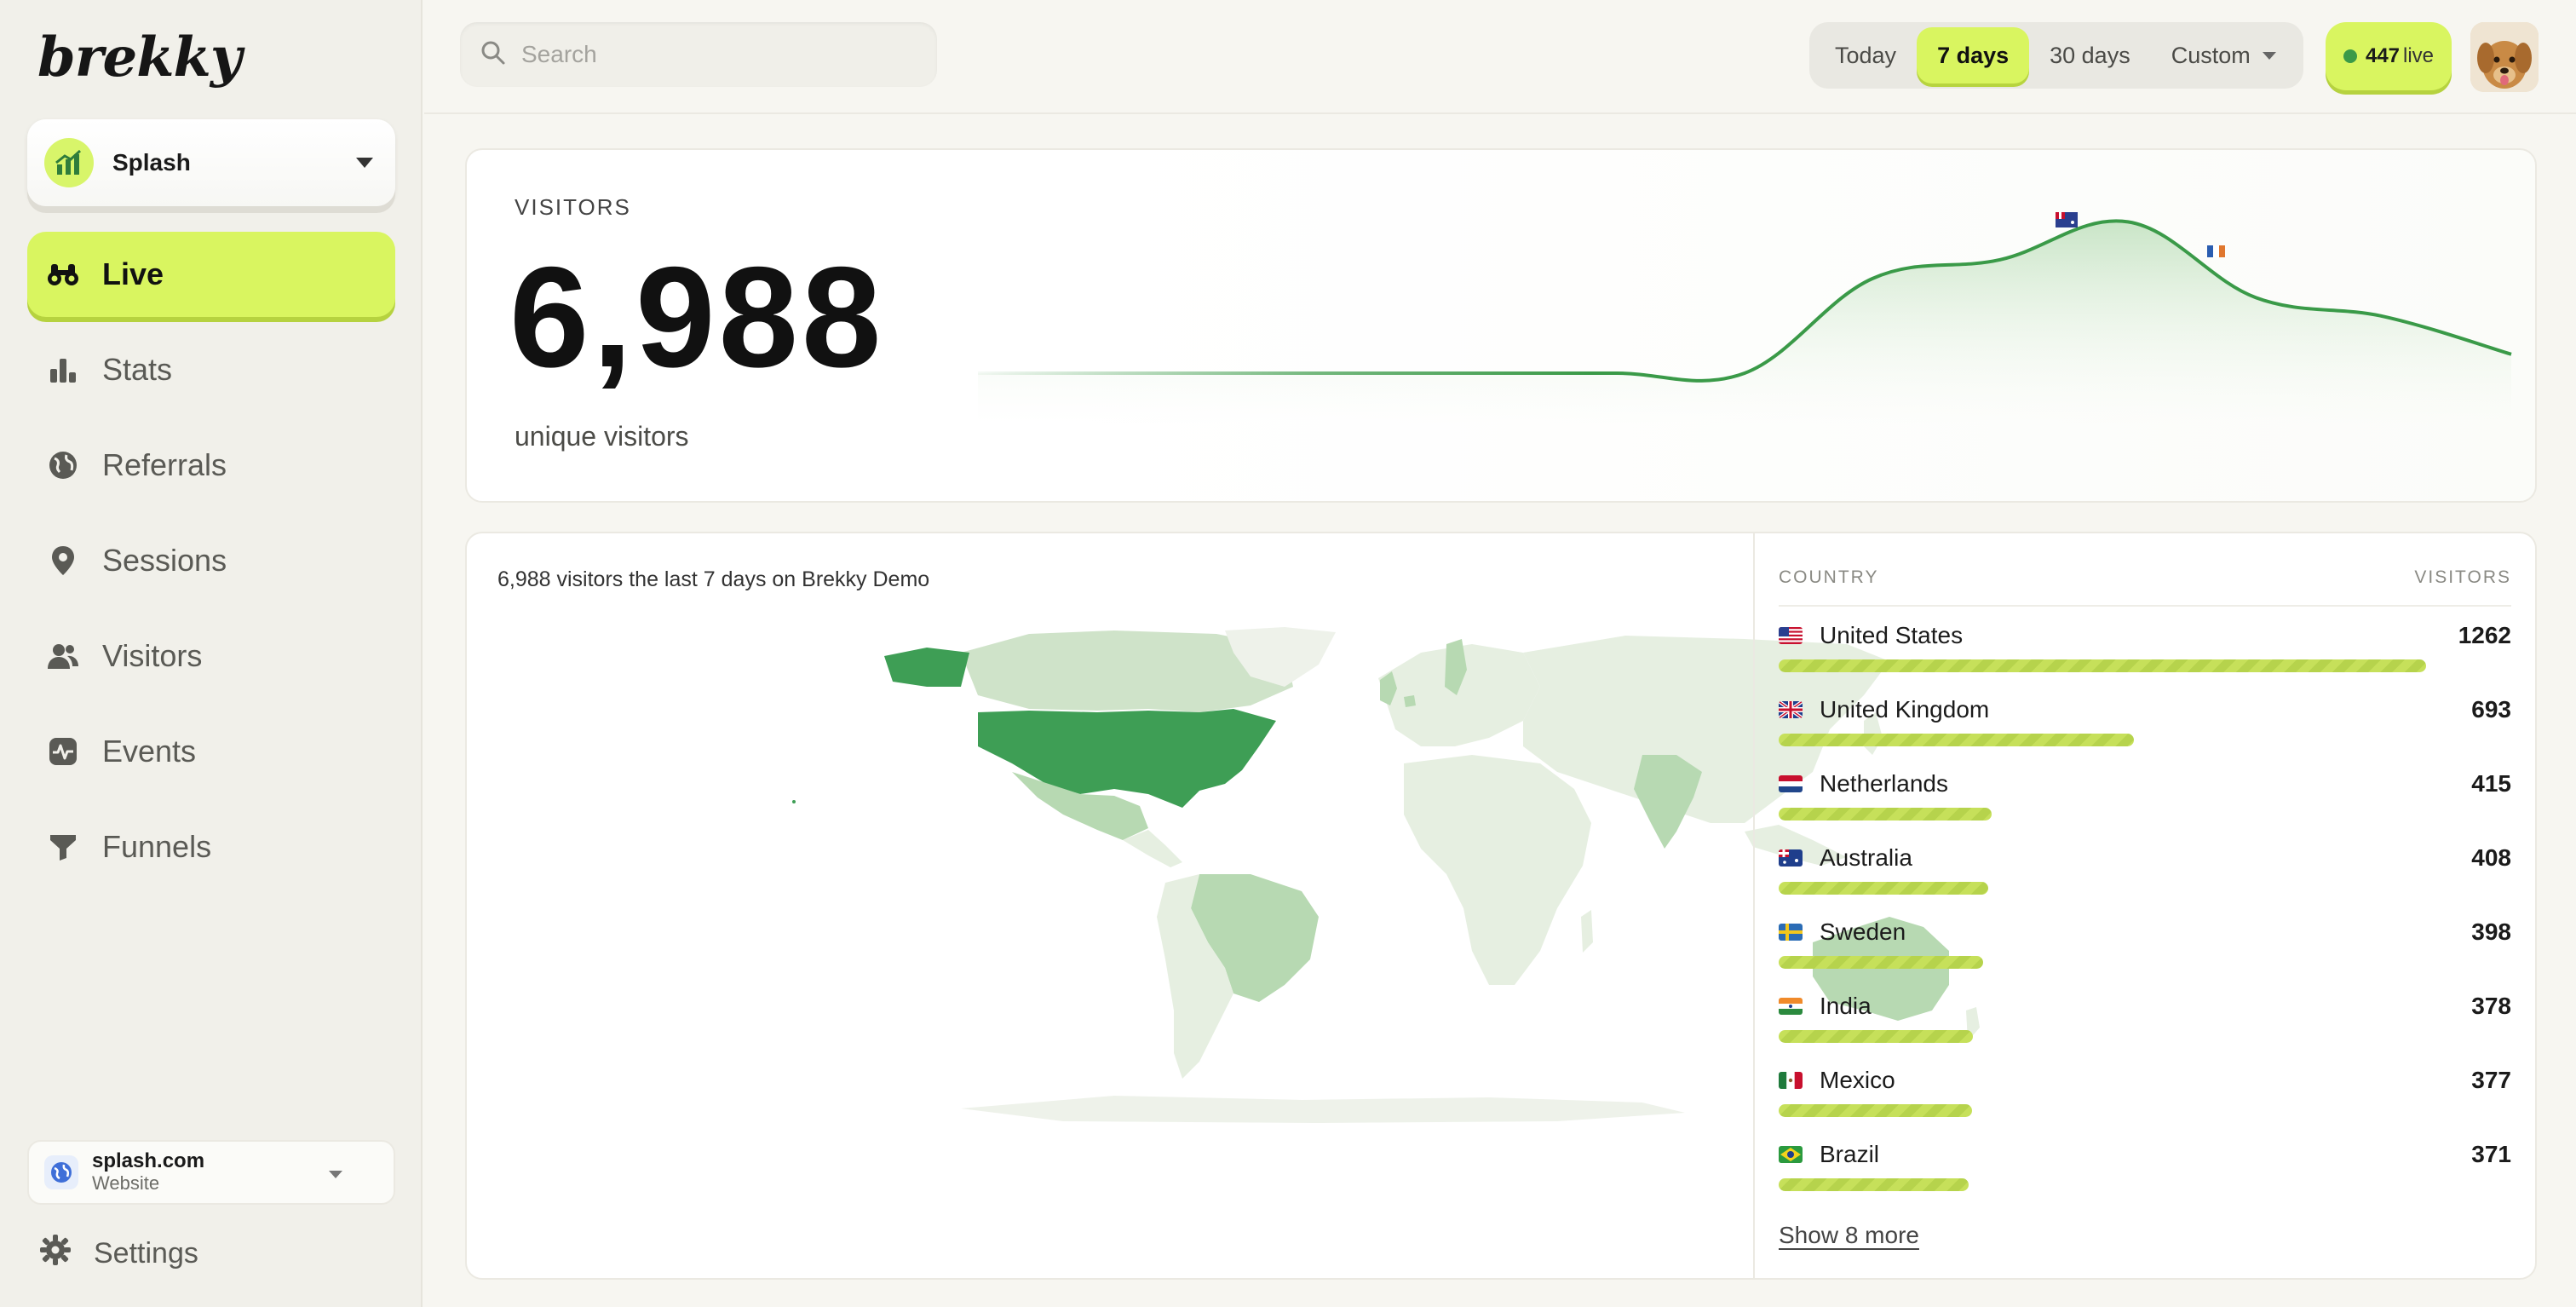 The width and height of the screenshot is (2576, 1307). I want to click on country-row: United States 1262, so click(2145, 644).